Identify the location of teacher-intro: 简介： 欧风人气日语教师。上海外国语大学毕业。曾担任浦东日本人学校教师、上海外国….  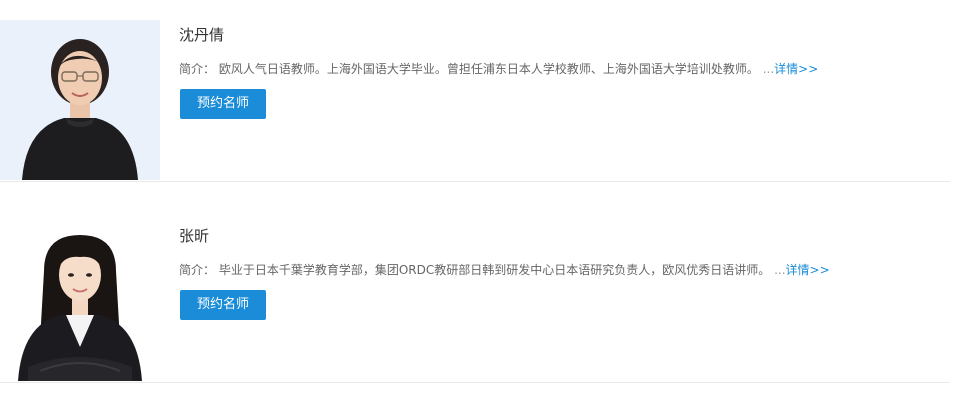
(498, 68).